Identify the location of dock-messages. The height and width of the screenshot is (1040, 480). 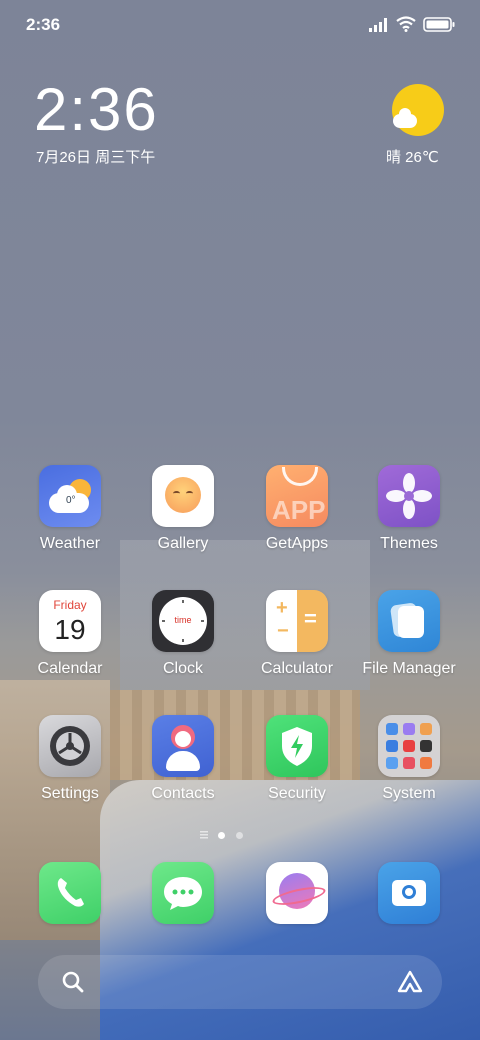
(183, 893).